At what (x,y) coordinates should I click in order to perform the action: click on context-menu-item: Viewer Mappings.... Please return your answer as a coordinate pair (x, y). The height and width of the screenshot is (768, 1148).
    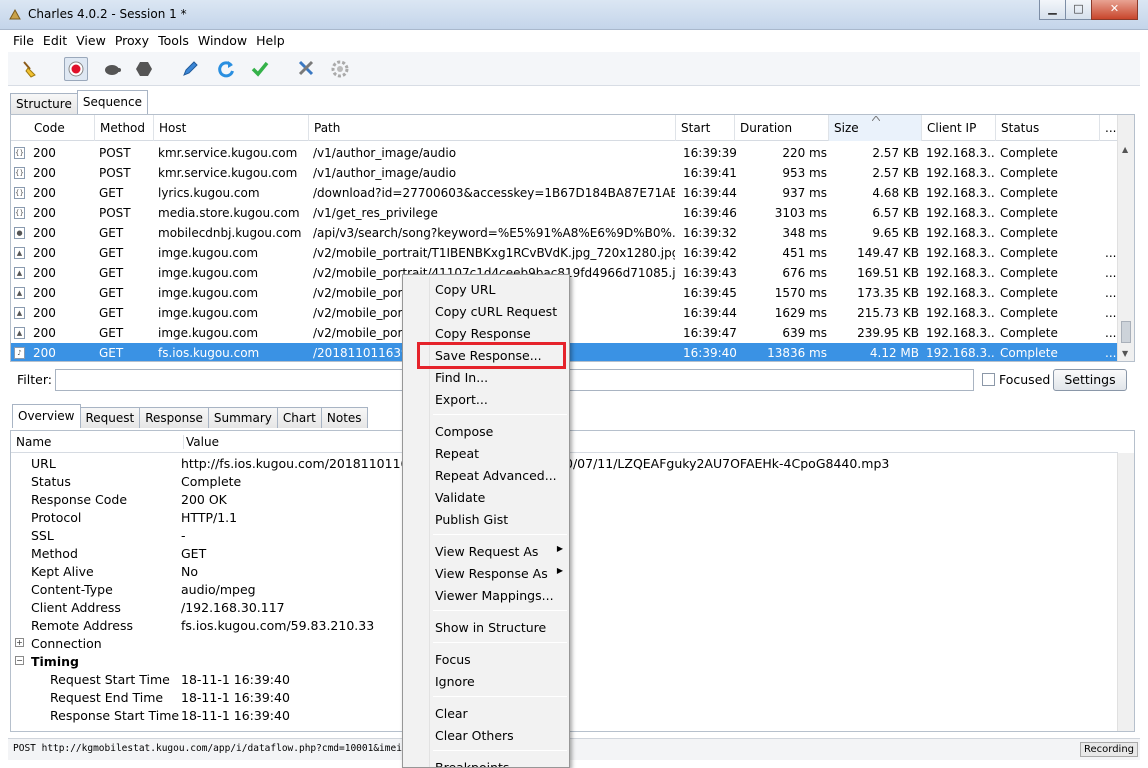
    Looking at the image, I should click on (486, 595).